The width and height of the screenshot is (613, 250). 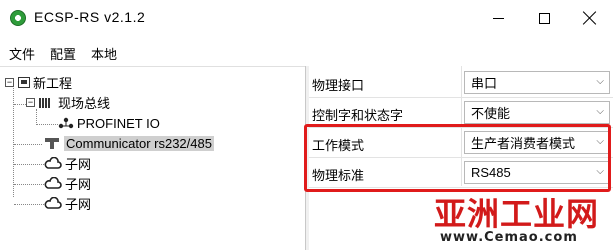 I want to click on maximize-icon, so click(x=544, y=18).